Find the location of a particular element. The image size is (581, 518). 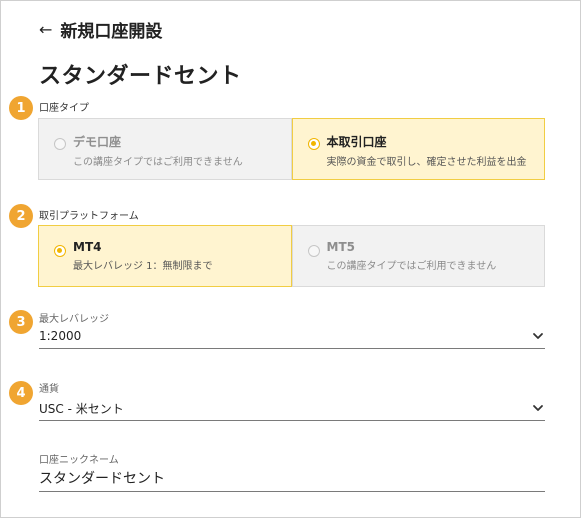

option-title: MT4 is located at coordinates (87, 247).